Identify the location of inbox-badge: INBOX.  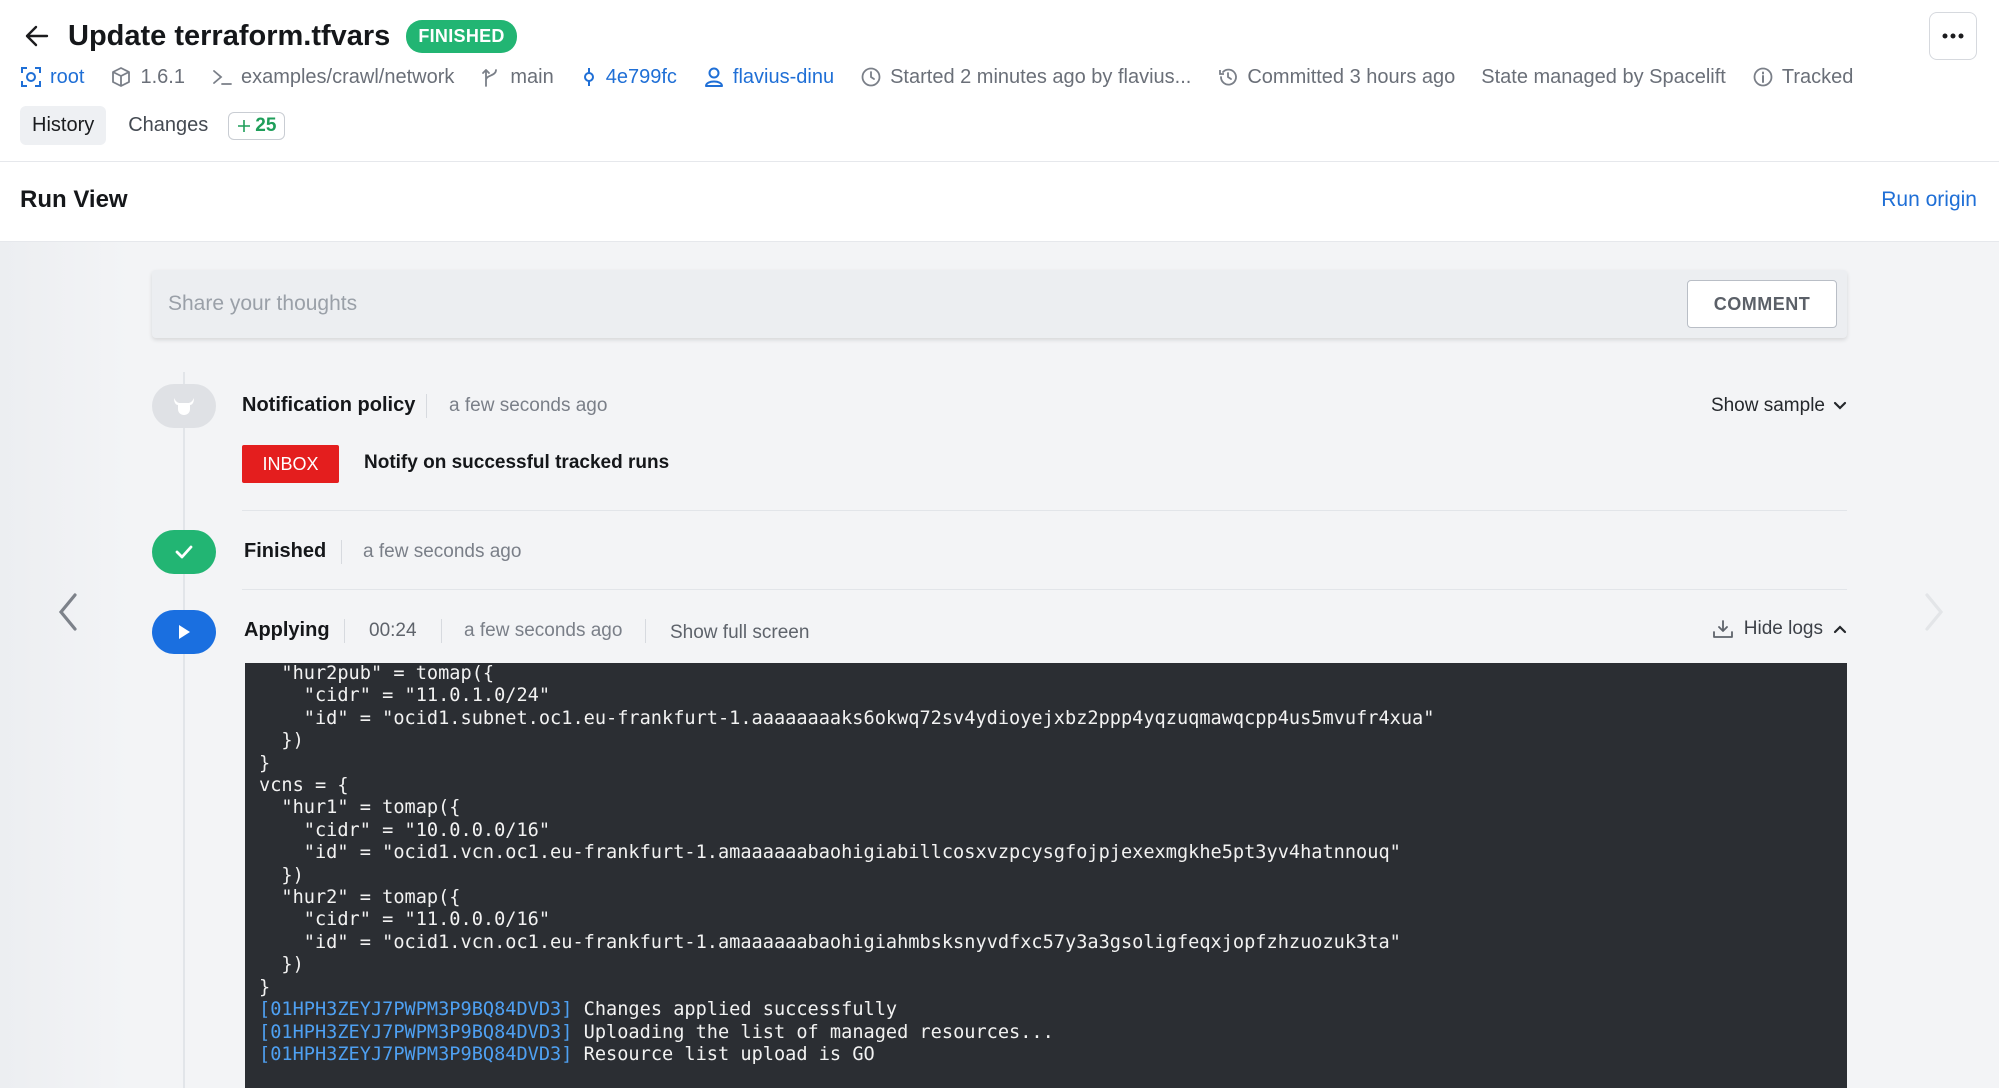
(290, 464).